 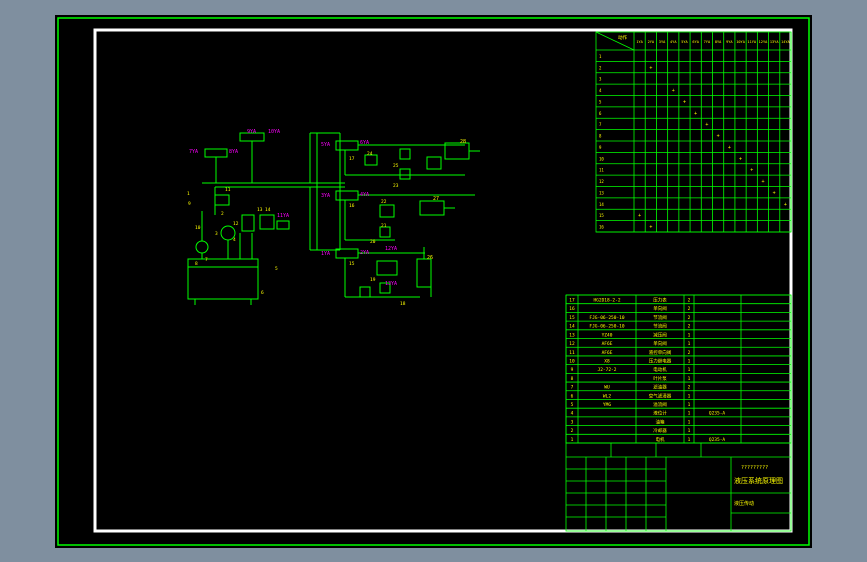 What do you see at coordinates (364, 253) in the screenshot?
I see `coil-label: 2YA` at bounding box center [364, 253].